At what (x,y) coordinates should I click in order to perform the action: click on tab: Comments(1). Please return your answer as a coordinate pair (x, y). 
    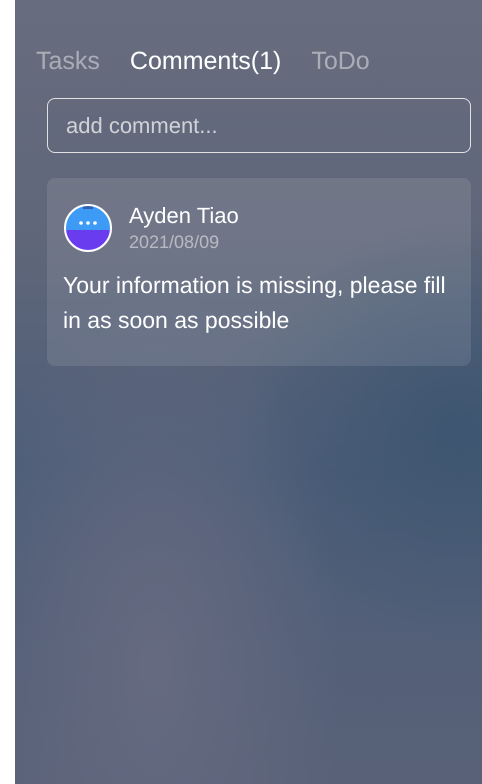
    Looking at the image, I should click on (206, 61).